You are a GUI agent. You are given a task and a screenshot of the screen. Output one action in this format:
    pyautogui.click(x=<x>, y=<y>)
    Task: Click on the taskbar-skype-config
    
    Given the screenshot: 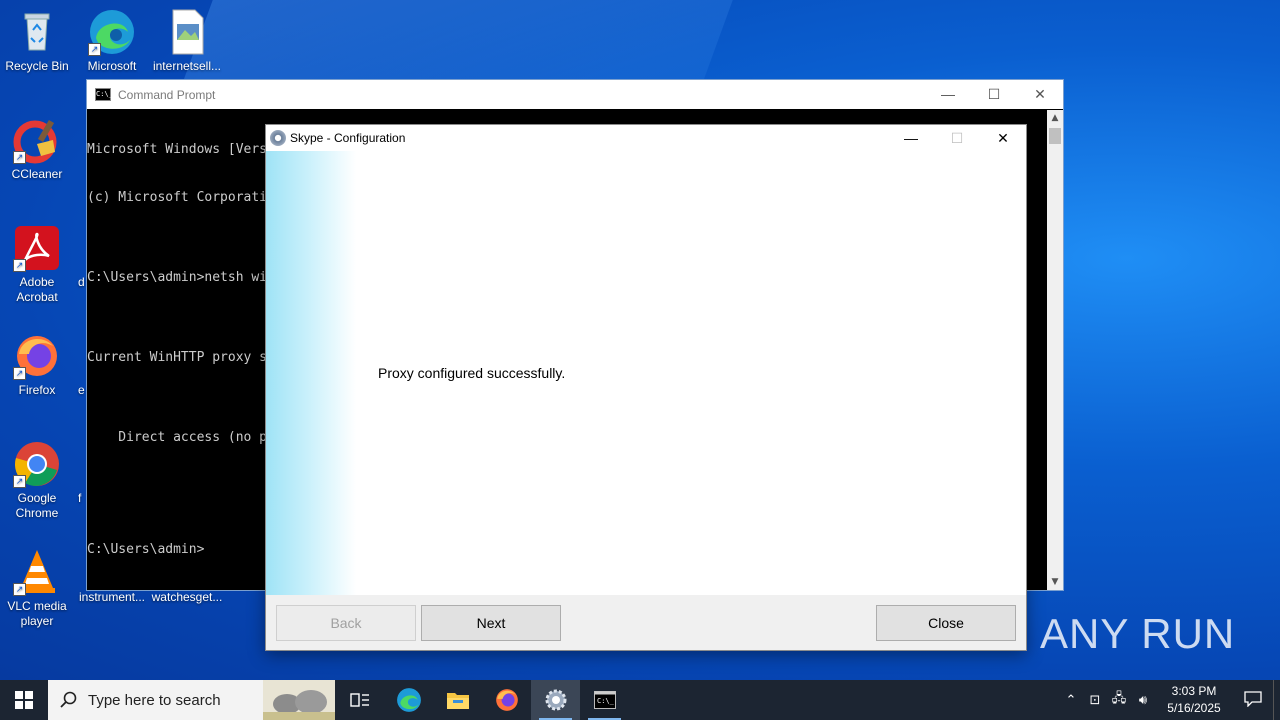 What is the action you would take?
    pyautogui.click(x=555, y=700)
    